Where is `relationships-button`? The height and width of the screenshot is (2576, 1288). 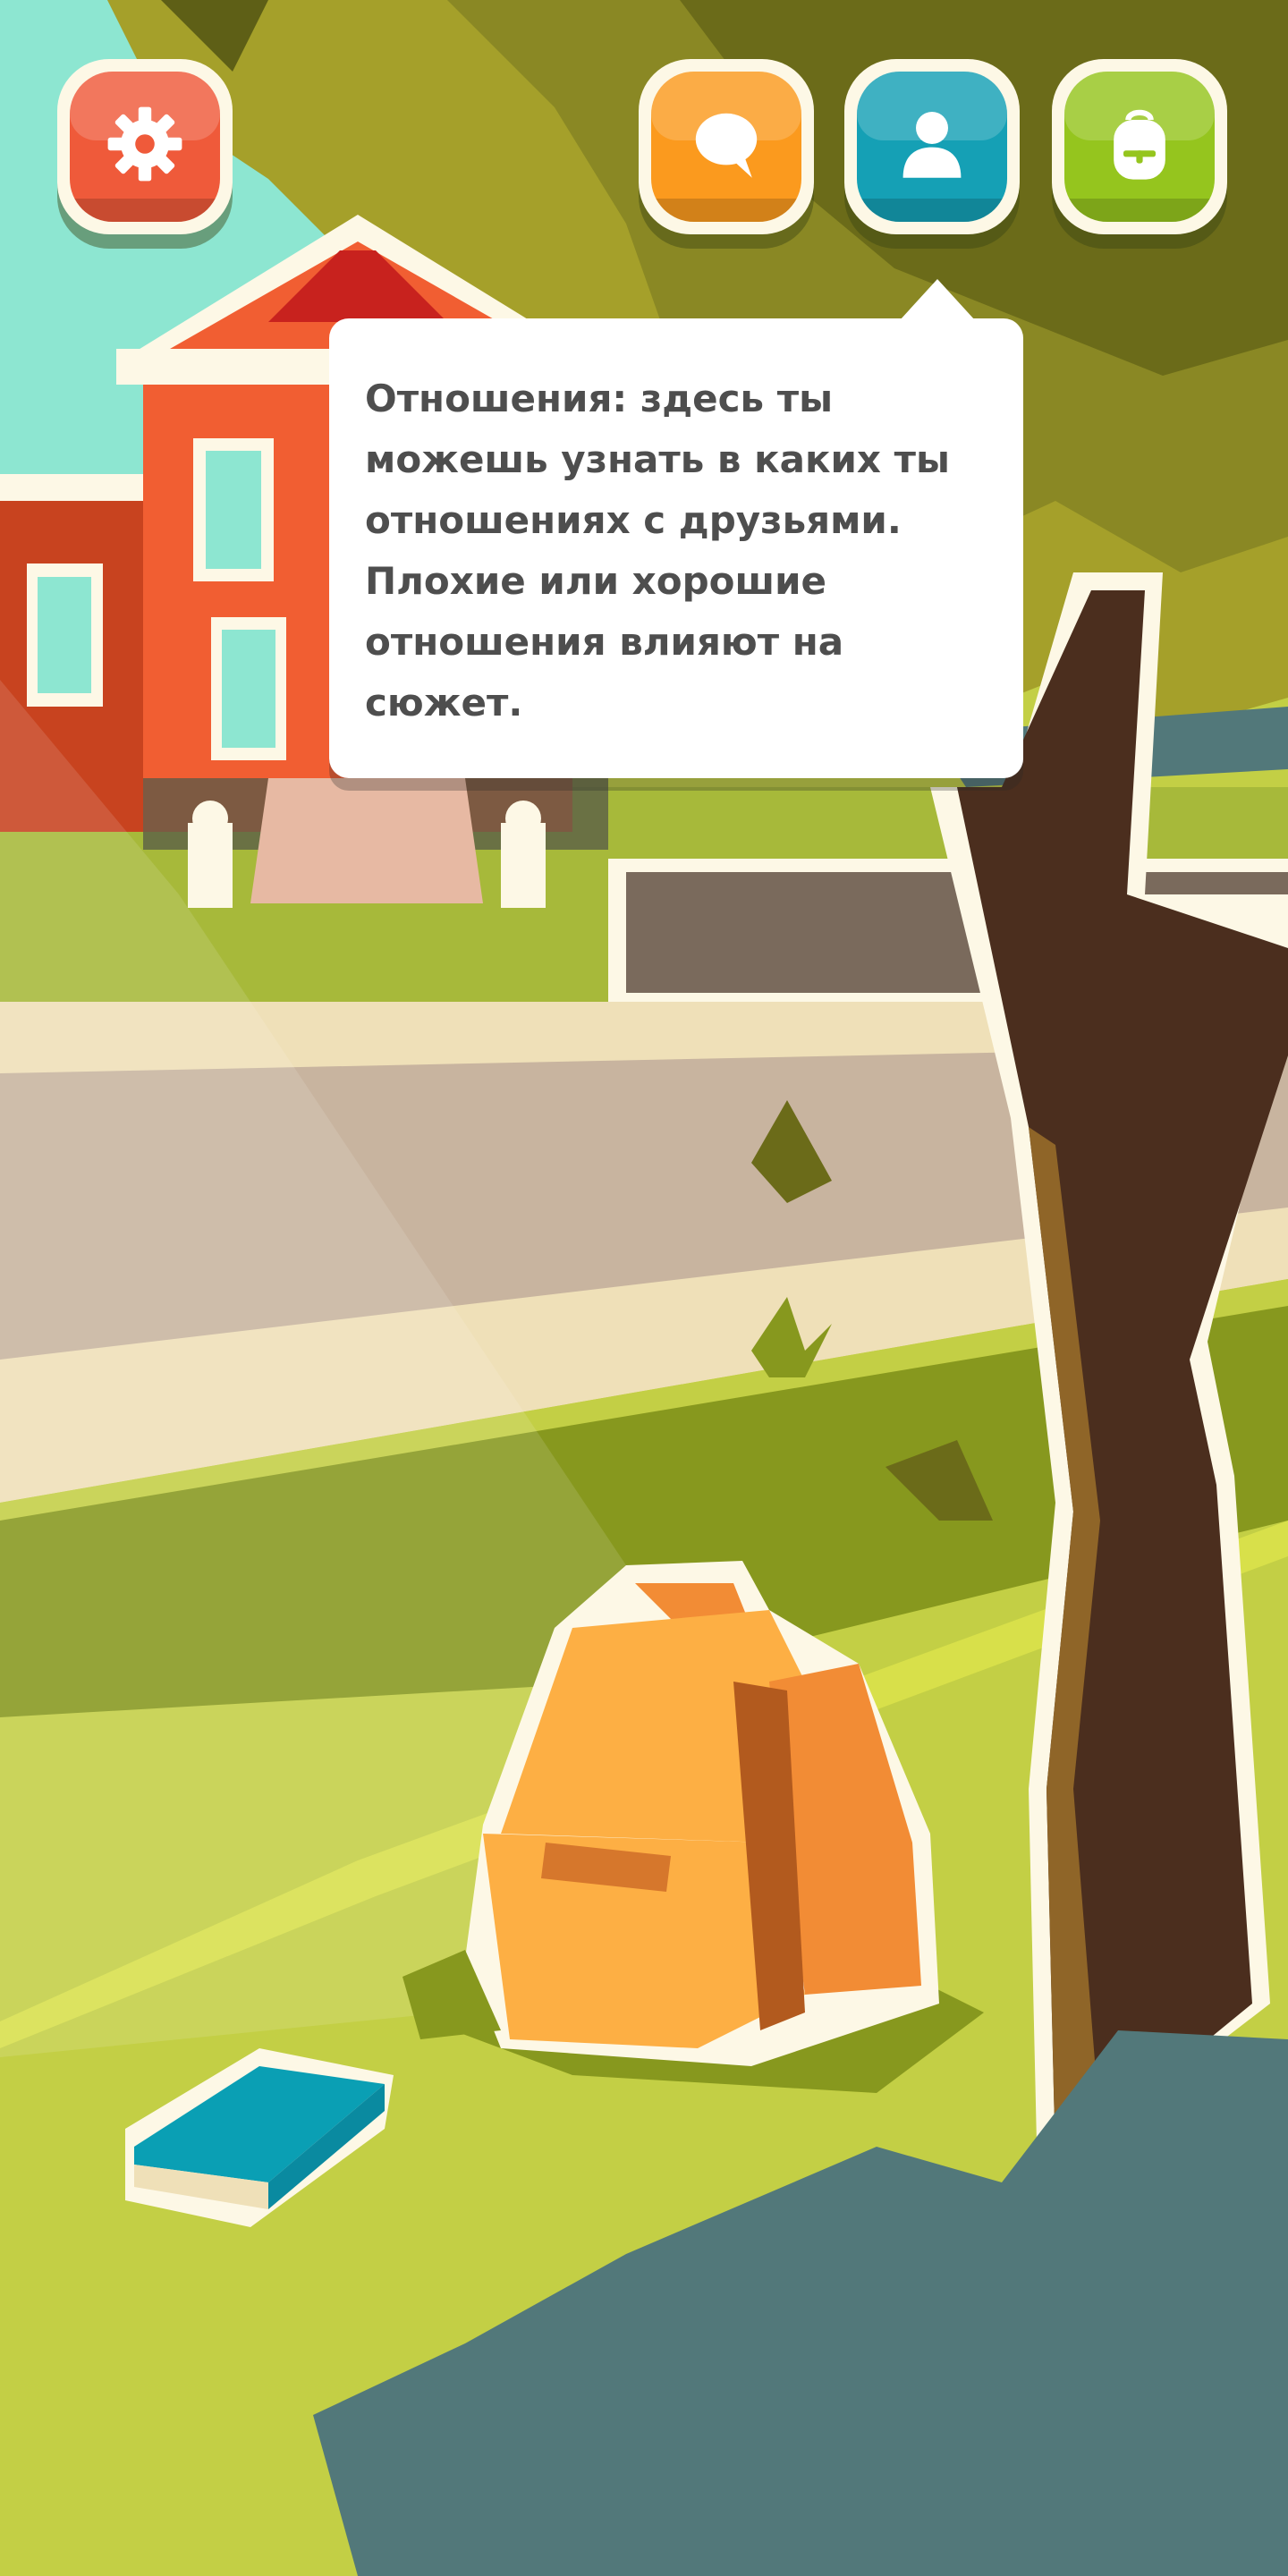 relationships-button is located at coordinates (932, 146).